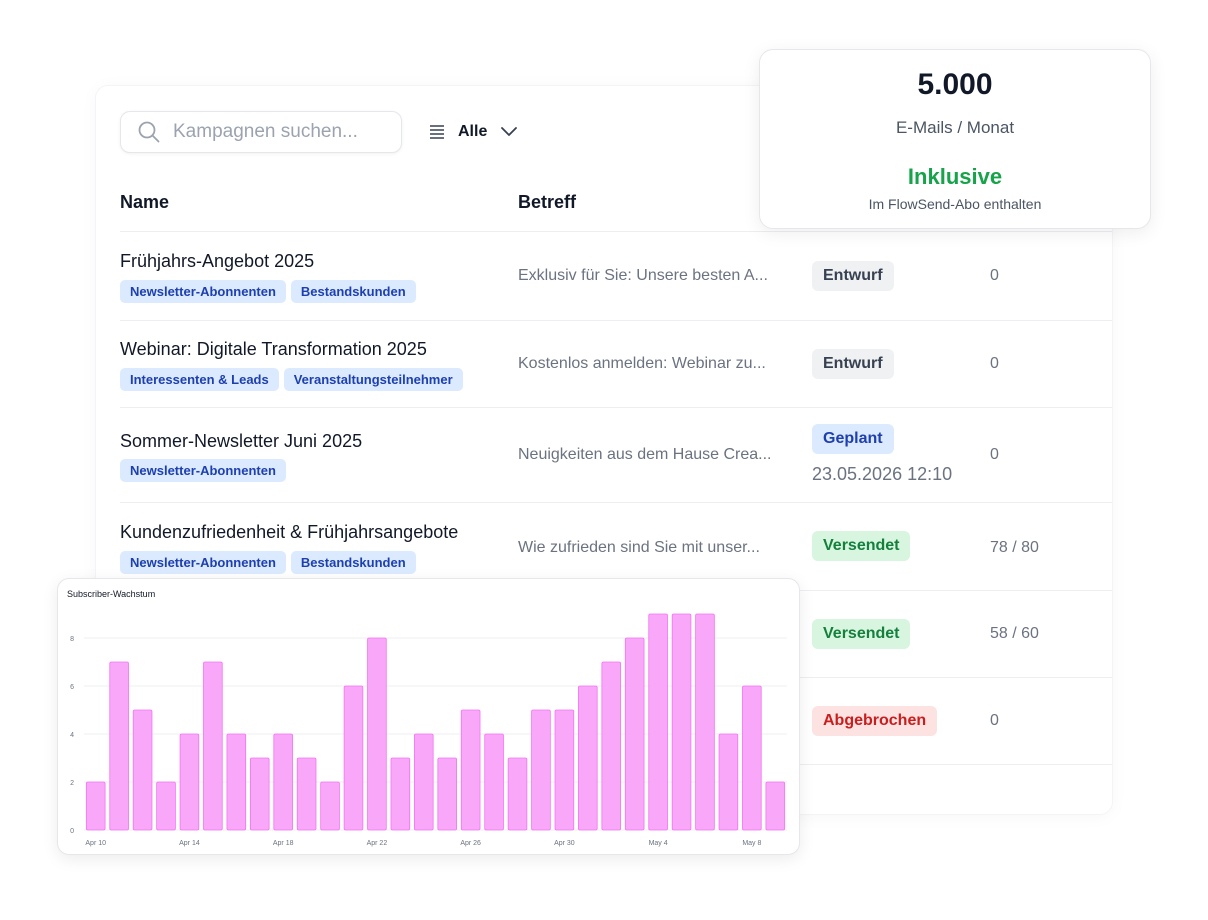 This screenshot has height=920, width=1208. I want to click on campaign-title: Frühjahrs-Angebot 2025, so click(217, 261).